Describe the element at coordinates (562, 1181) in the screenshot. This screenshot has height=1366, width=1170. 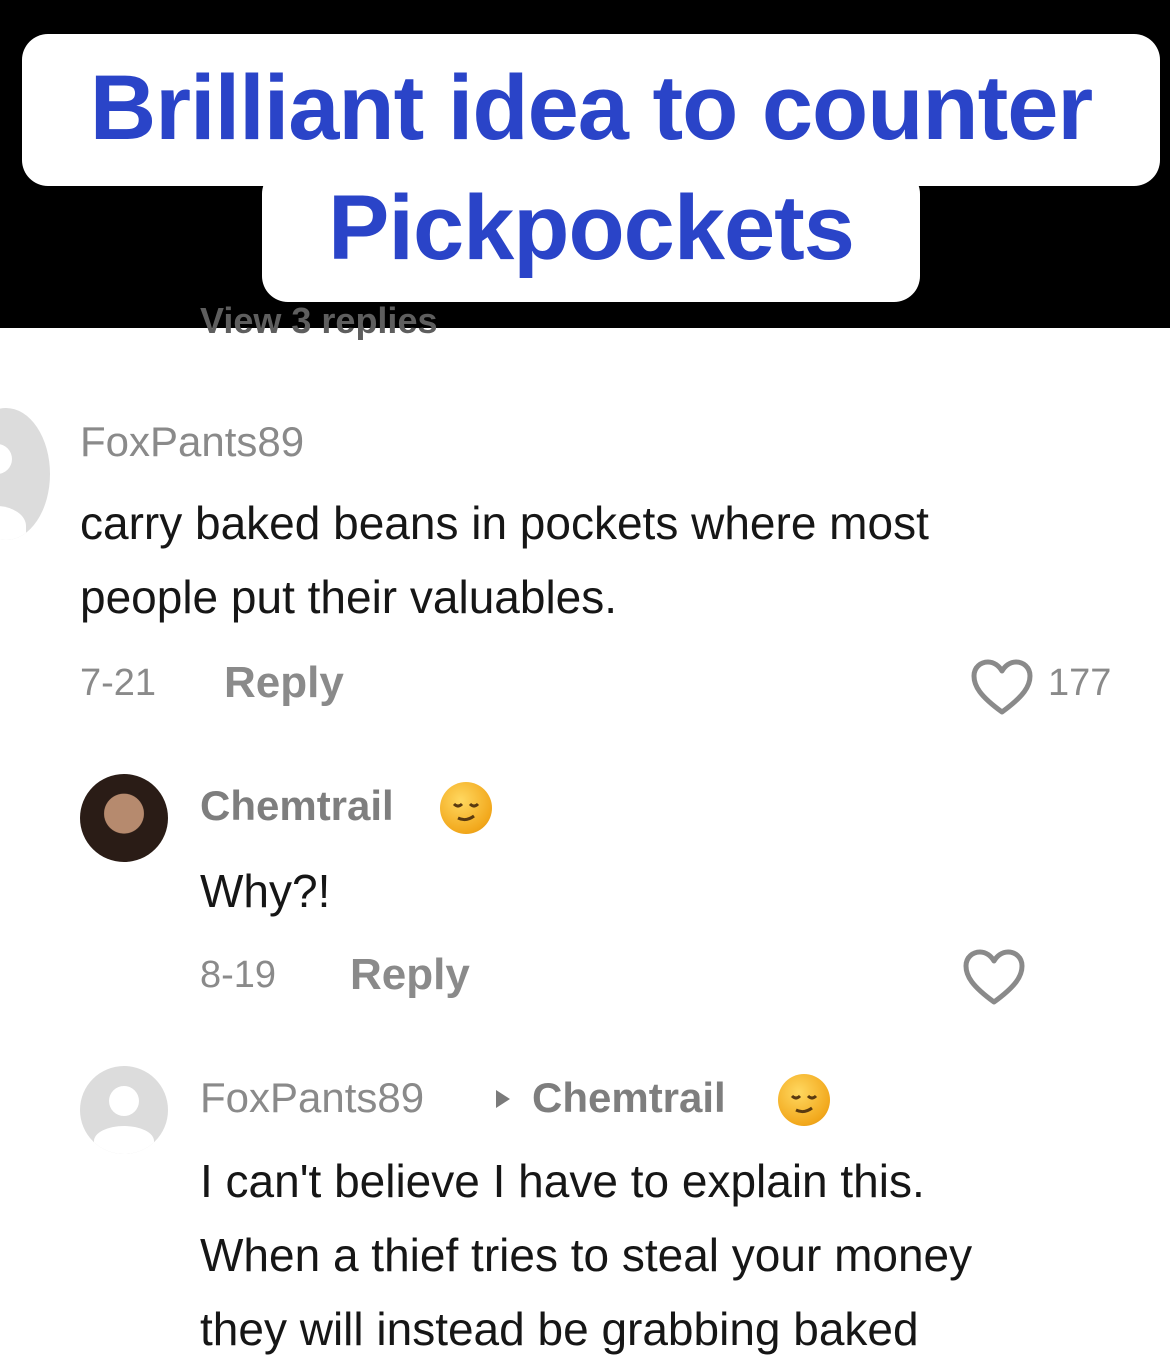
I see `comment-text-line: I can't believe I have to explain this.` at that location.